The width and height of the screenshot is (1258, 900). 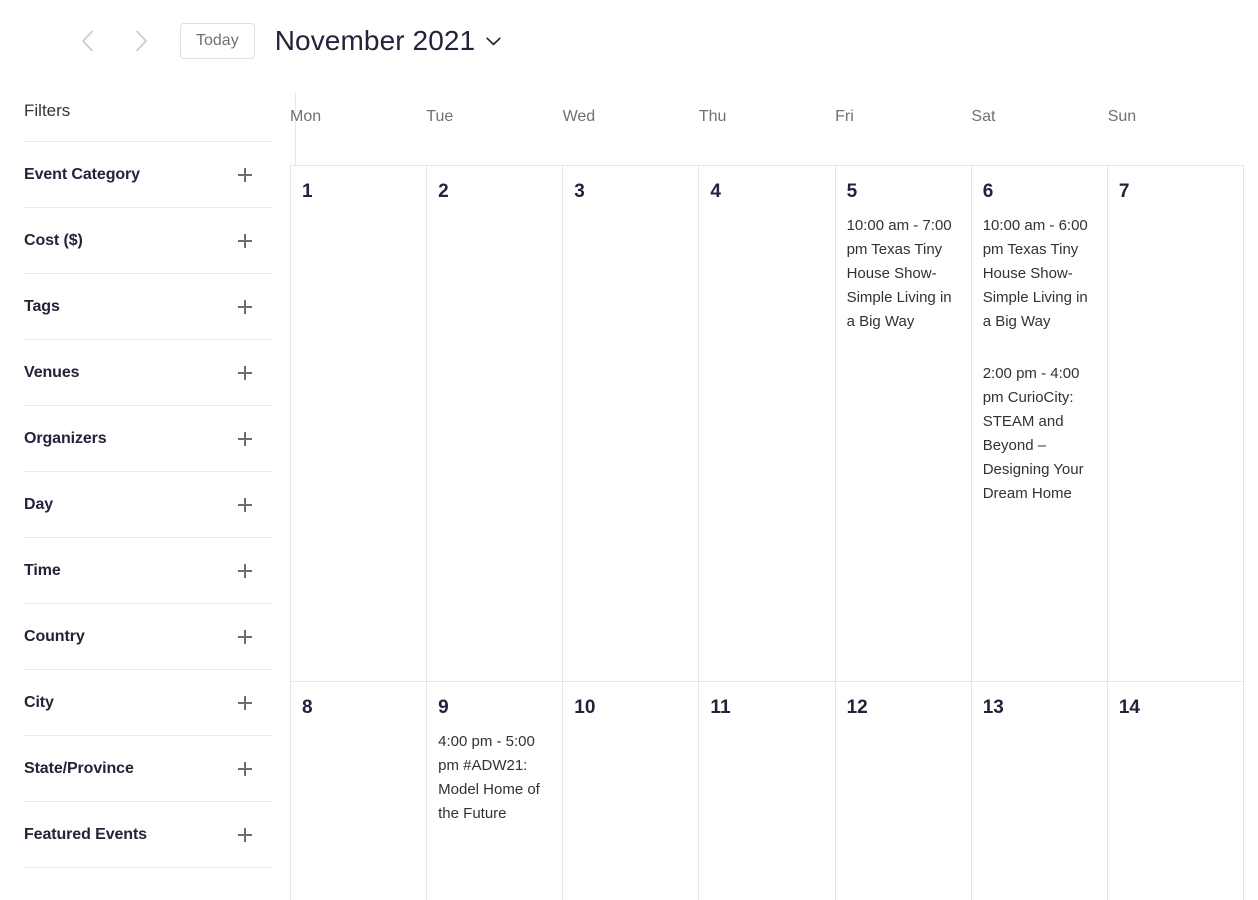 What do you see at coordinates (440, 116) in the screenshot?
I see `weekday-header-tue: Tue` at bounding box center [440, 116].